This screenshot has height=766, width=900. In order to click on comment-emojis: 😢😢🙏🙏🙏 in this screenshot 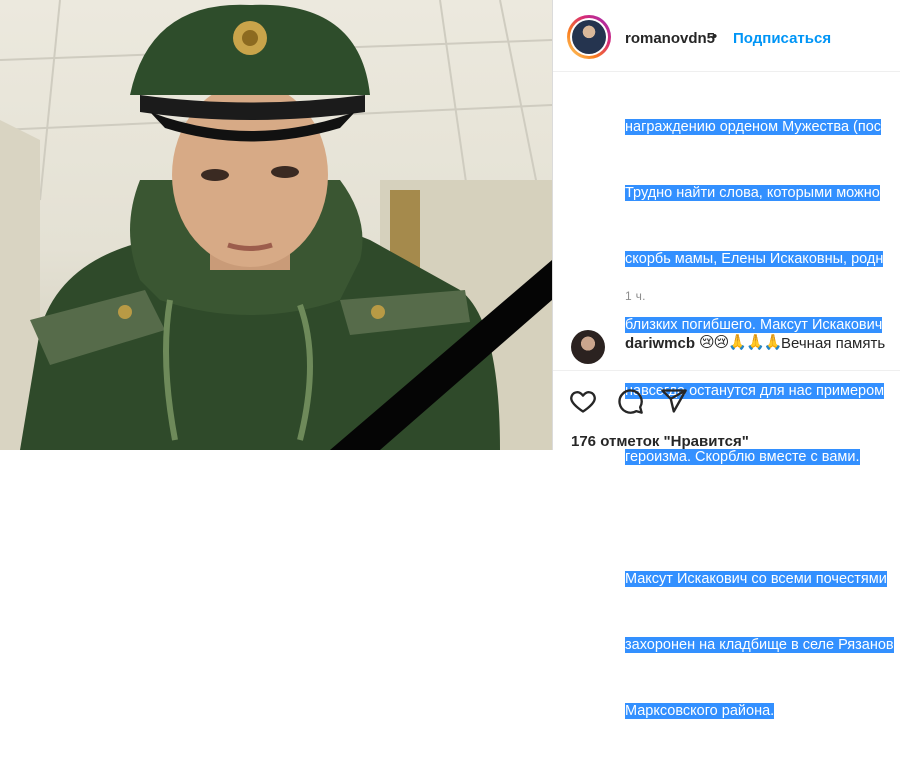, I will do `click(740, 342)`.